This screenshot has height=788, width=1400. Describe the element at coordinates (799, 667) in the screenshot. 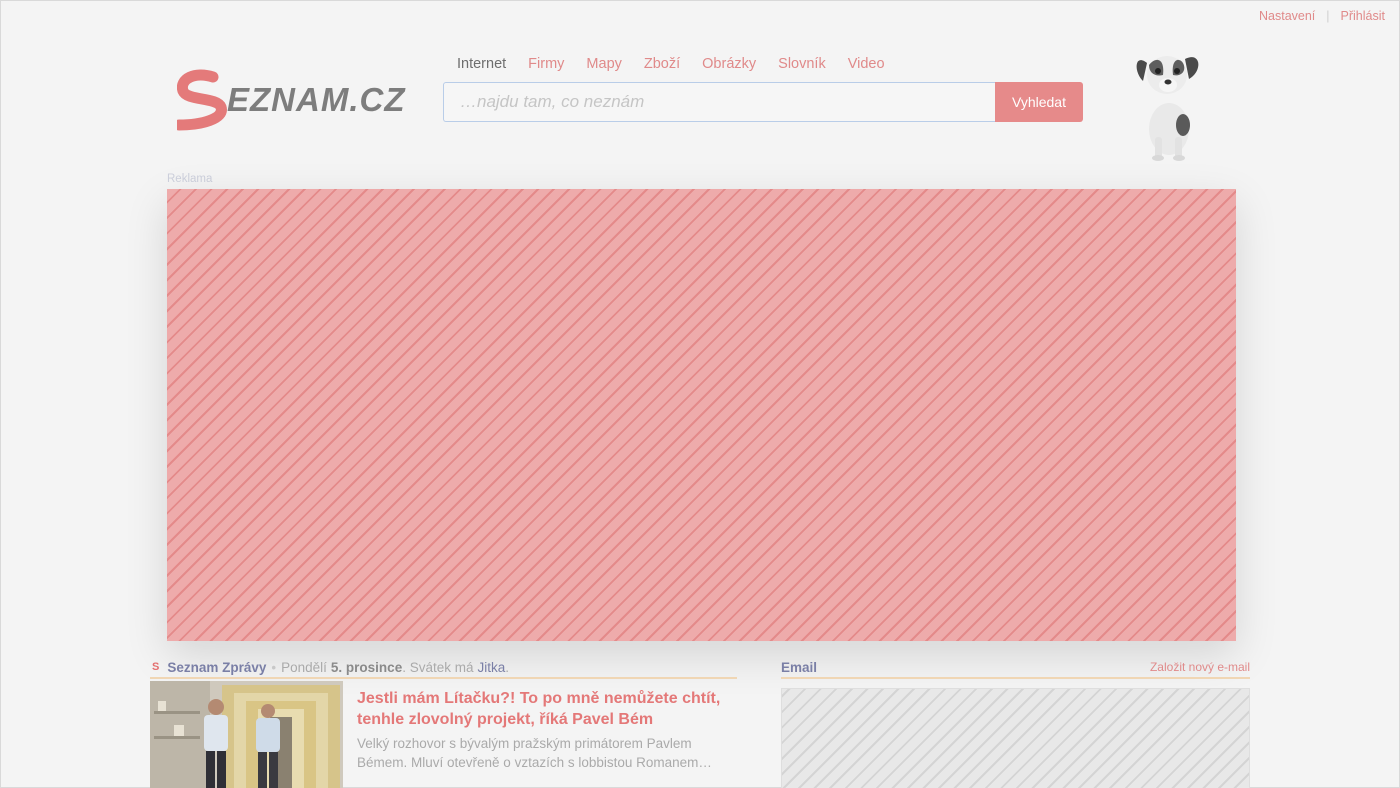

I see `email-title: Email` at that location.